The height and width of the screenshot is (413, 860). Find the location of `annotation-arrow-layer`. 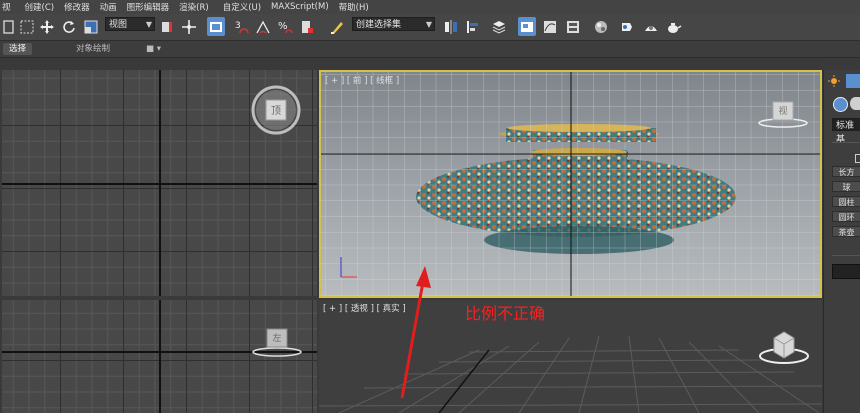

annotation-arrow-layer is located at coordinates (415, 332).